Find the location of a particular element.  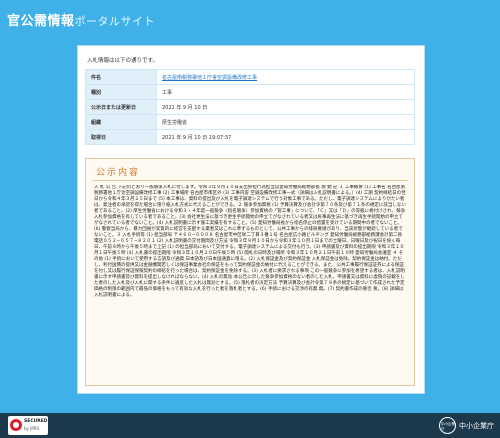

bid-title-link: 名古屋南税務署他１庁舎空調設備改修工事 is located at coordinates (209, 78).